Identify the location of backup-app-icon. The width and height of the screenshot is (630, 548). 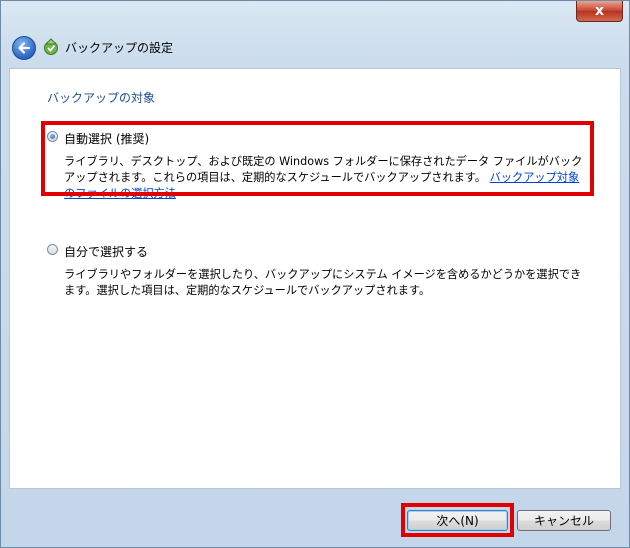
(51, 46).